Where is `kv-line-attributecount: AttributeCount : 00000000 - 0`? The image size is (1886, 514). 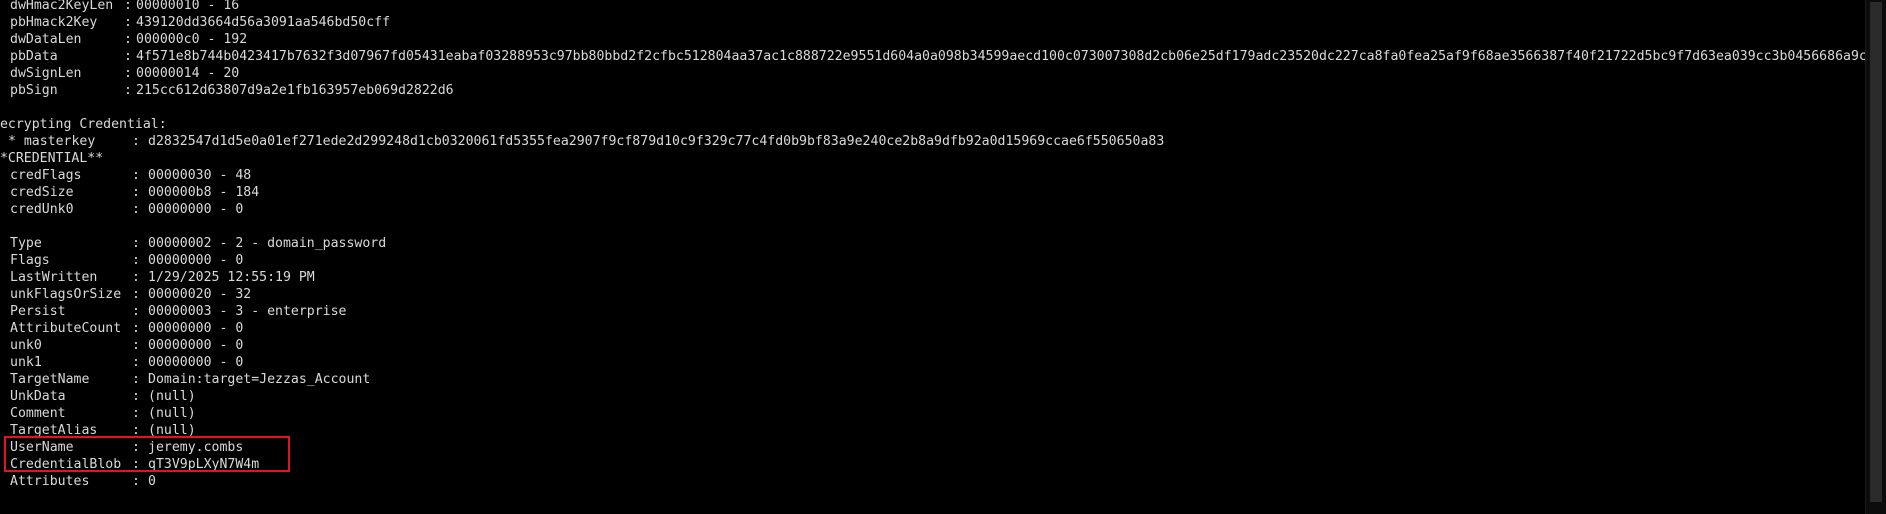 kv-line-attributecount: AttributeCount : 00000000 - 0 is located at coordinates (121, 328).